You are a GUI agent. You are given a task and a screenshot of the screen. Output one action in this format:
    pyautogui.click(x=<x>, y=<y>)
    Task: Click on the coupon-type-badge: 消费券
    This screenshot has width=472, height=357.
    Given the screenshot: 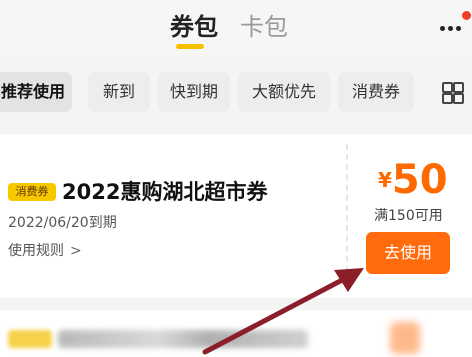 What is the action you would take?
    pyautogui.click(x=32, y=192)
    